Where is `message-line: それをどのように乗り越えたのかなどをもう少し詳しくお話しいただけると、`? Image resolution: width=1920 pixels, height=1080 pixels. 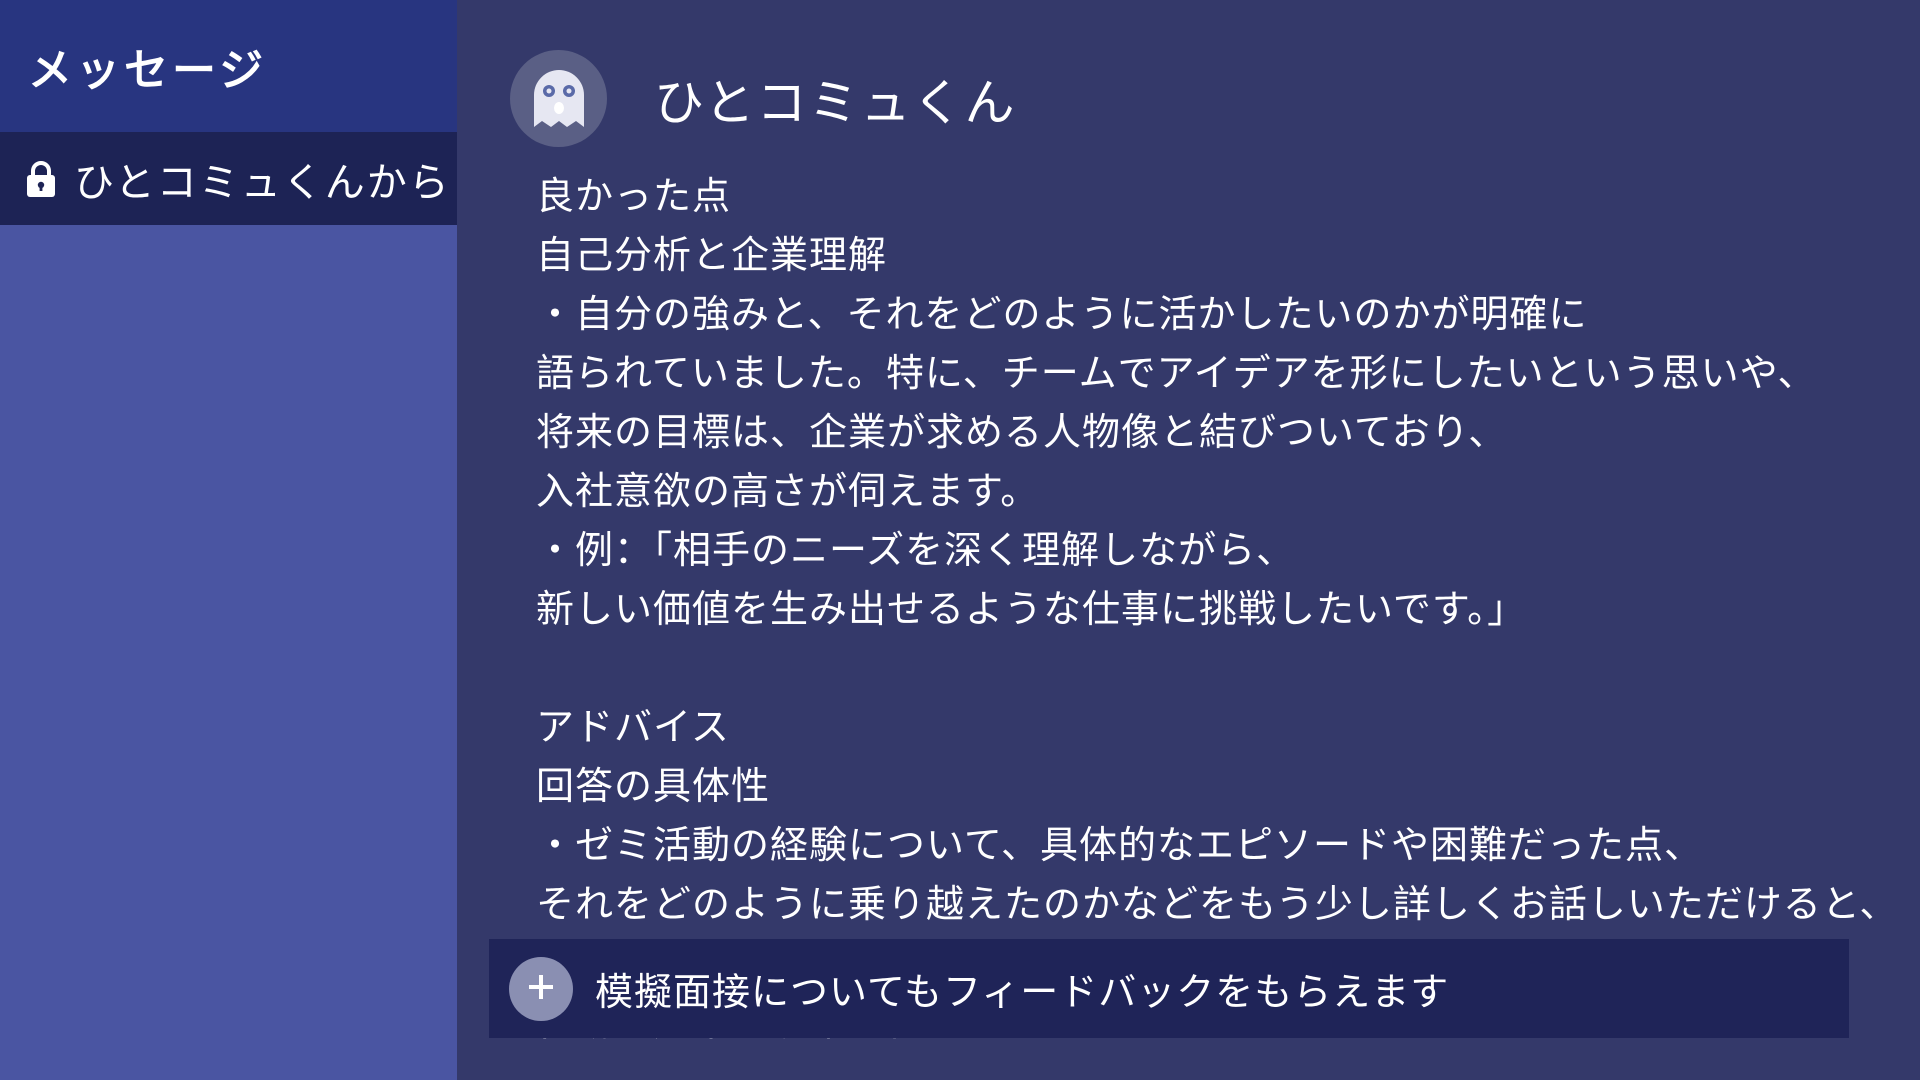 message-line: それをどのように乗り越えたのかなどをもう少し詳しくお話しいただけると、 is located at coordinates (1217, 904).